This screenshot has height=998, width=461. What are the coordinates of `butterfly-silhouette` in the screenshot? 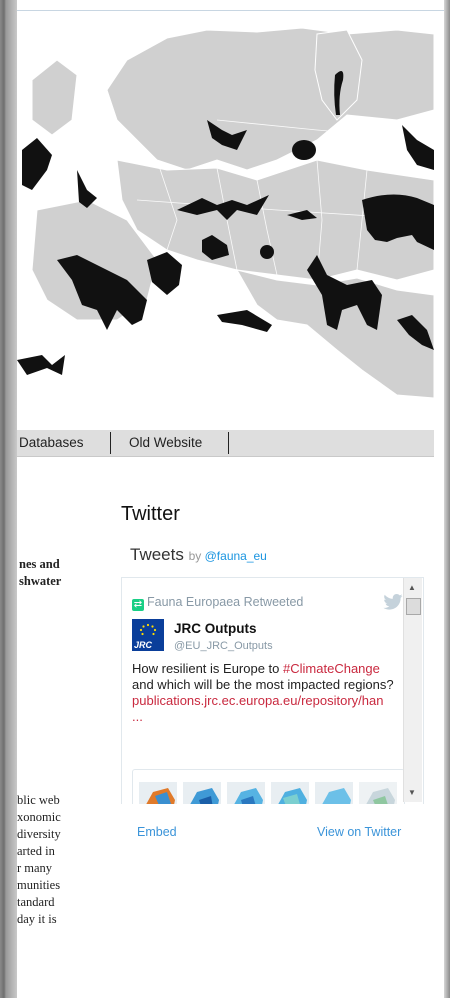 It's located at (37, 164).